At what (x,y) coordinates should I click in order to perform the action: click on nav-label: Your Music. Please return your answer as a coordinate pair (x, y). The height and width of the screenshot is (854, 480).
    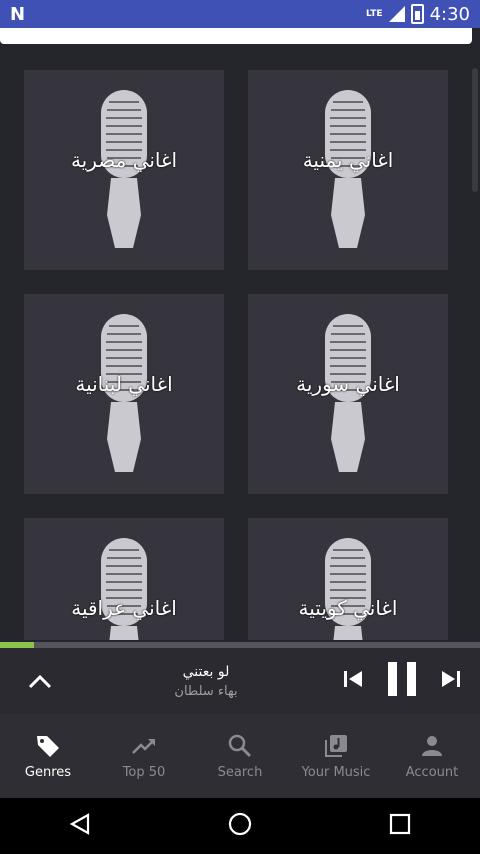
    Looking at the image, I should click on (336, 772).